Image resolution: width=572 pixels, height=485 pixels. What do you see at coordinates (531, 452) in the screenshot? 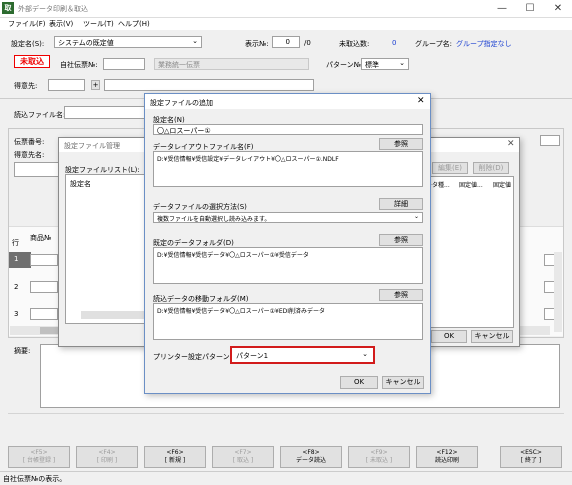
I see `esc-key: <ESC>` at bounding box center [531, 452].